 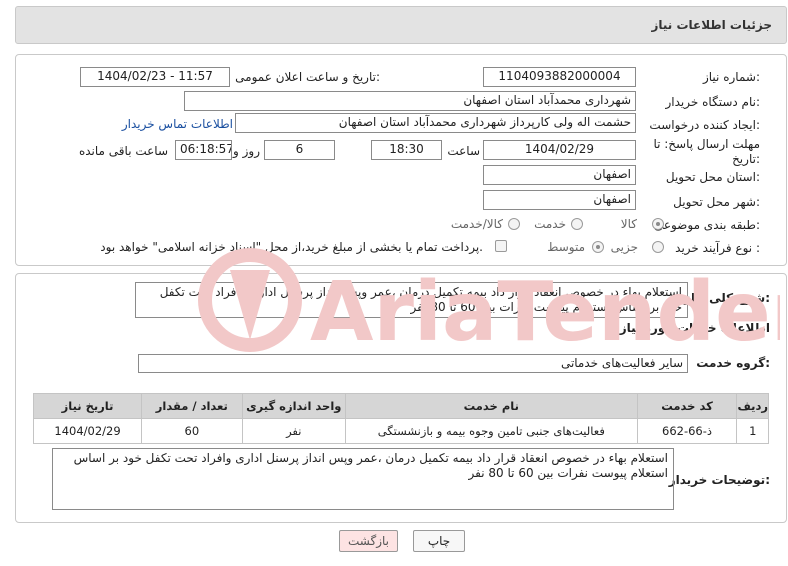 I want to click on process-minor-label: جزیی, so click(x=624, y=247).